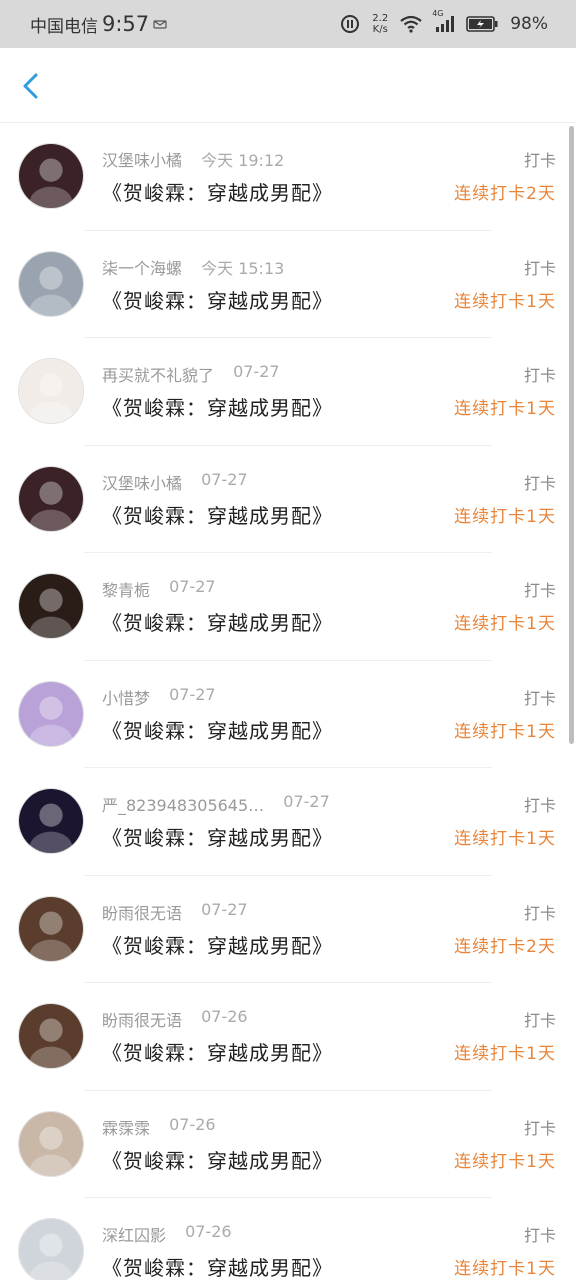 The height and width of the screenshot is (1280, 576). What do you see at coordinates (380, 18) in the screenshot?
I see `net-speed-value: 2.2` at bounding box center [380, 18].